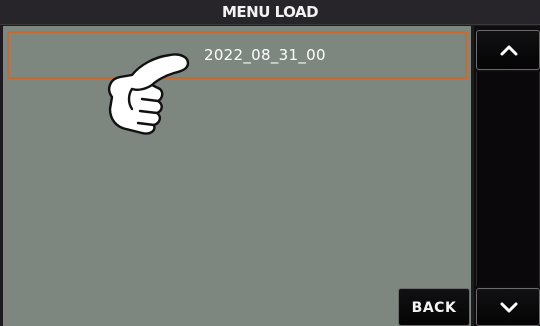 The height and width of the screenshot is (326, 540). I want to click on title-bar: MENU LOAD, so click(270, 12).